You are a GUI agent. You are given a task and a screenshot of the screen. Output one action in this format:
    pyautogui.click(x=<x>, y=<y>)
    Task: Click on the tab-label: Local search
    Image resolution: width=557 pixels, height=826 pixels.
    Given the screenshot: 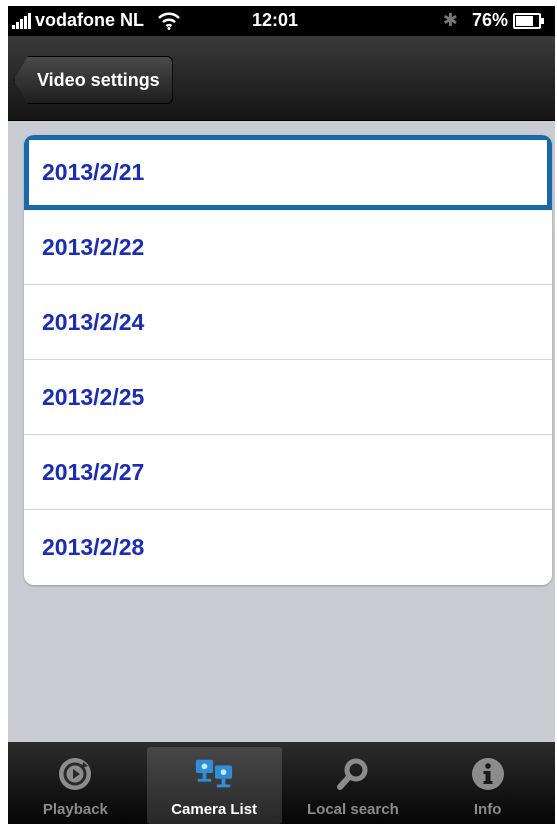 What is the action you would take?
    pyautogui.click(x=353, y=809)
    